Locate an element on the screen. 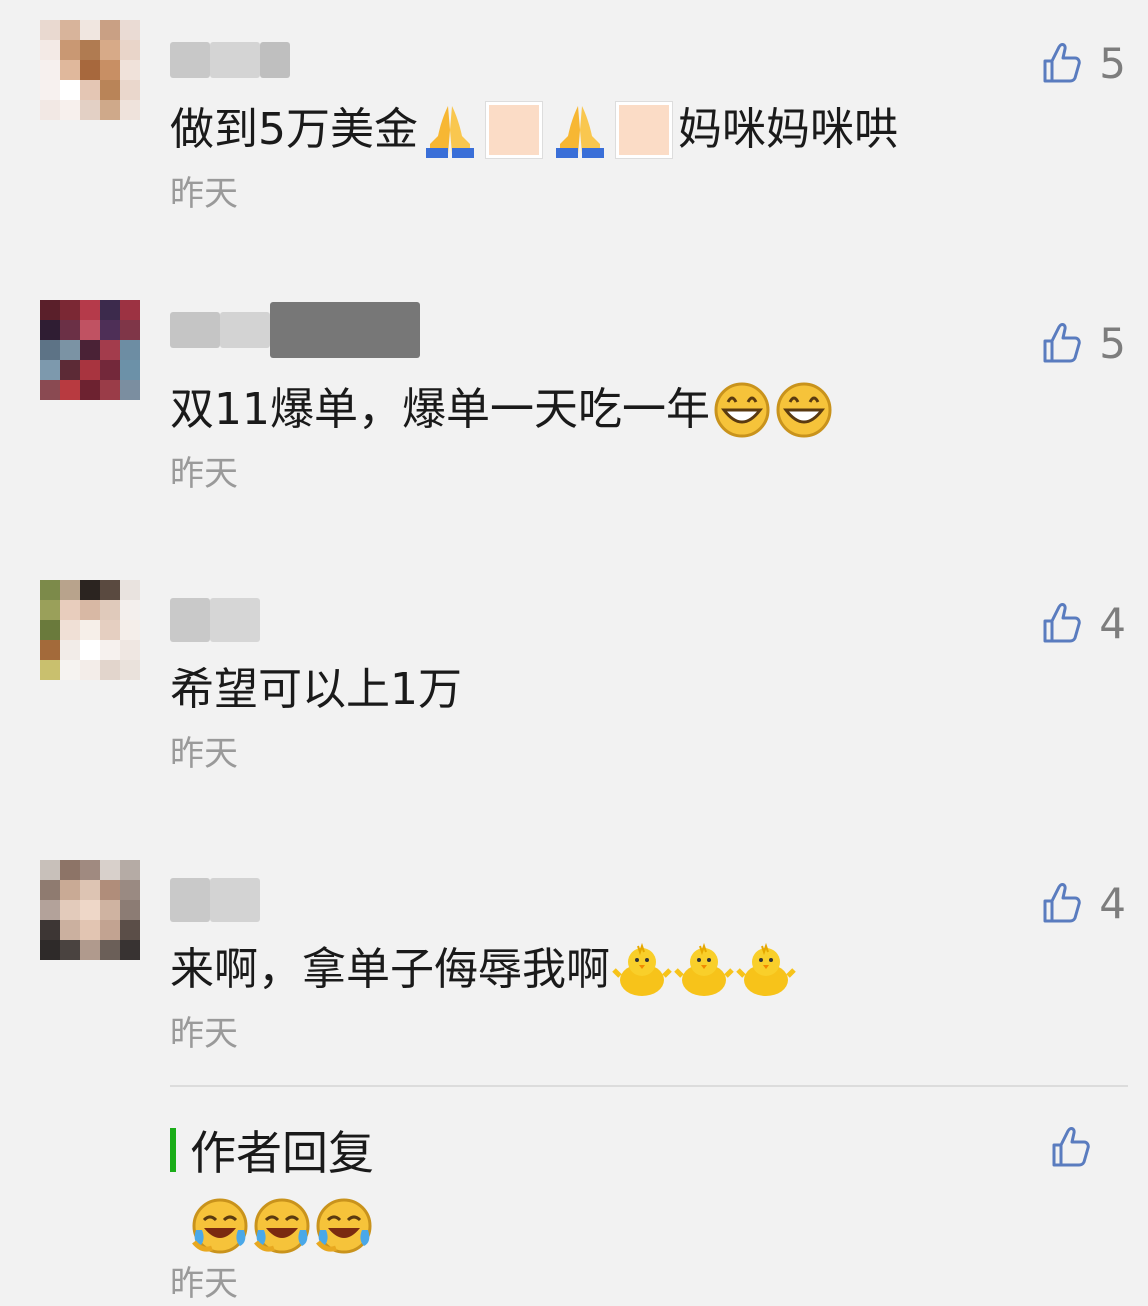  comment-text-main: 双11爆单，爆单一天吃一年 is located at coordinates (440, 409).